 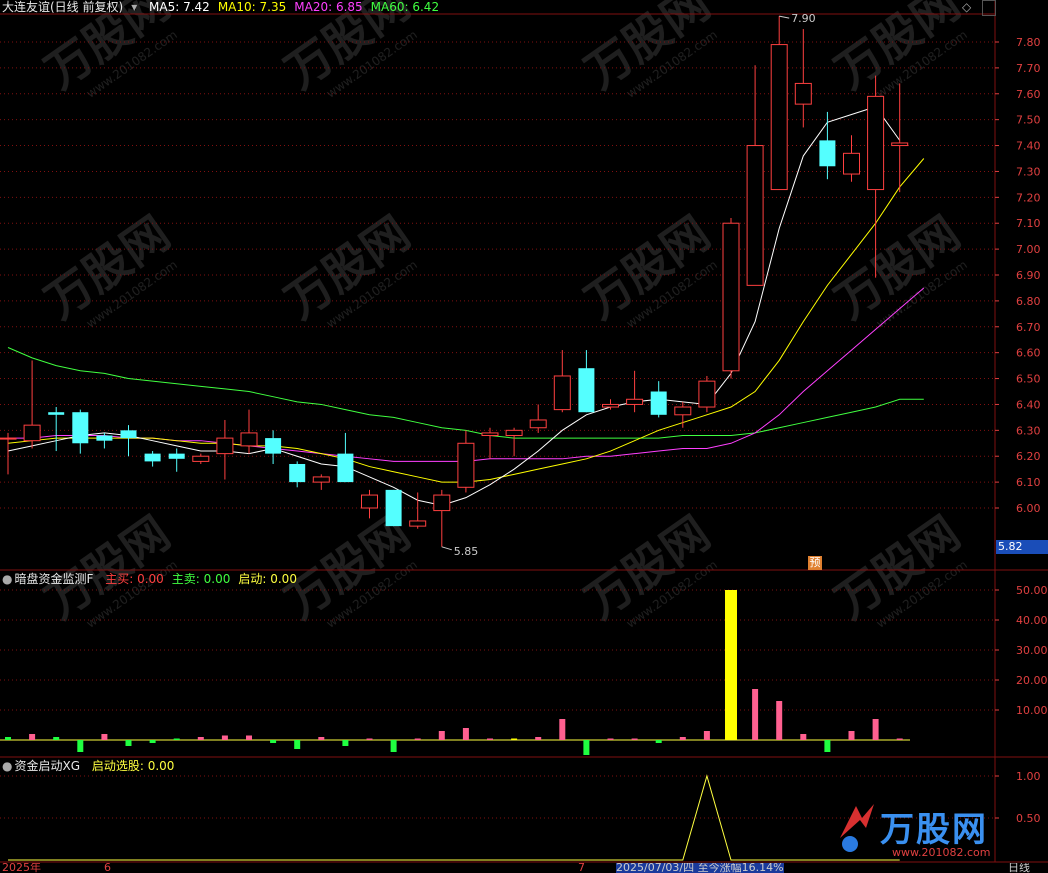 What do you see at coordinates (1028, 146) in the screenshot?
I see `y-tick-label: 7.40` at bounding box center [1028, 146].